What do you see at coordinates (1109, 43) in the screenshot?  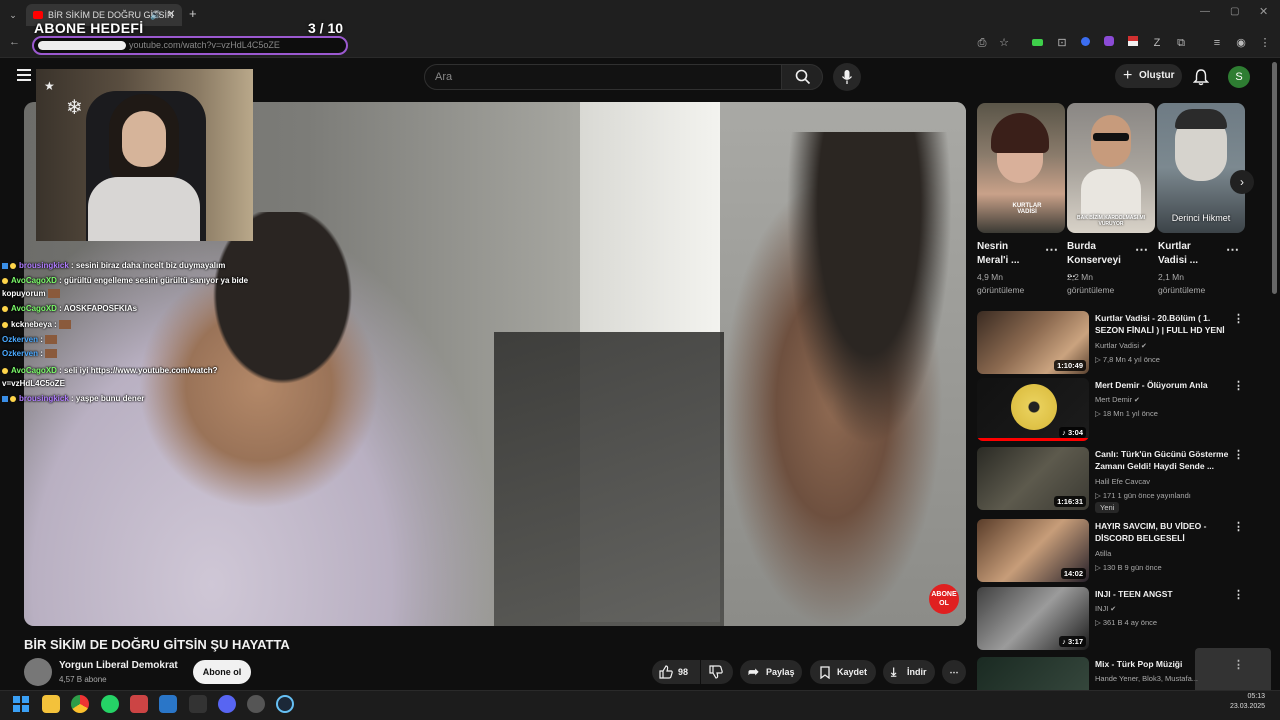 I see `extension-purple-icon` at bounding box center [1109, 43].